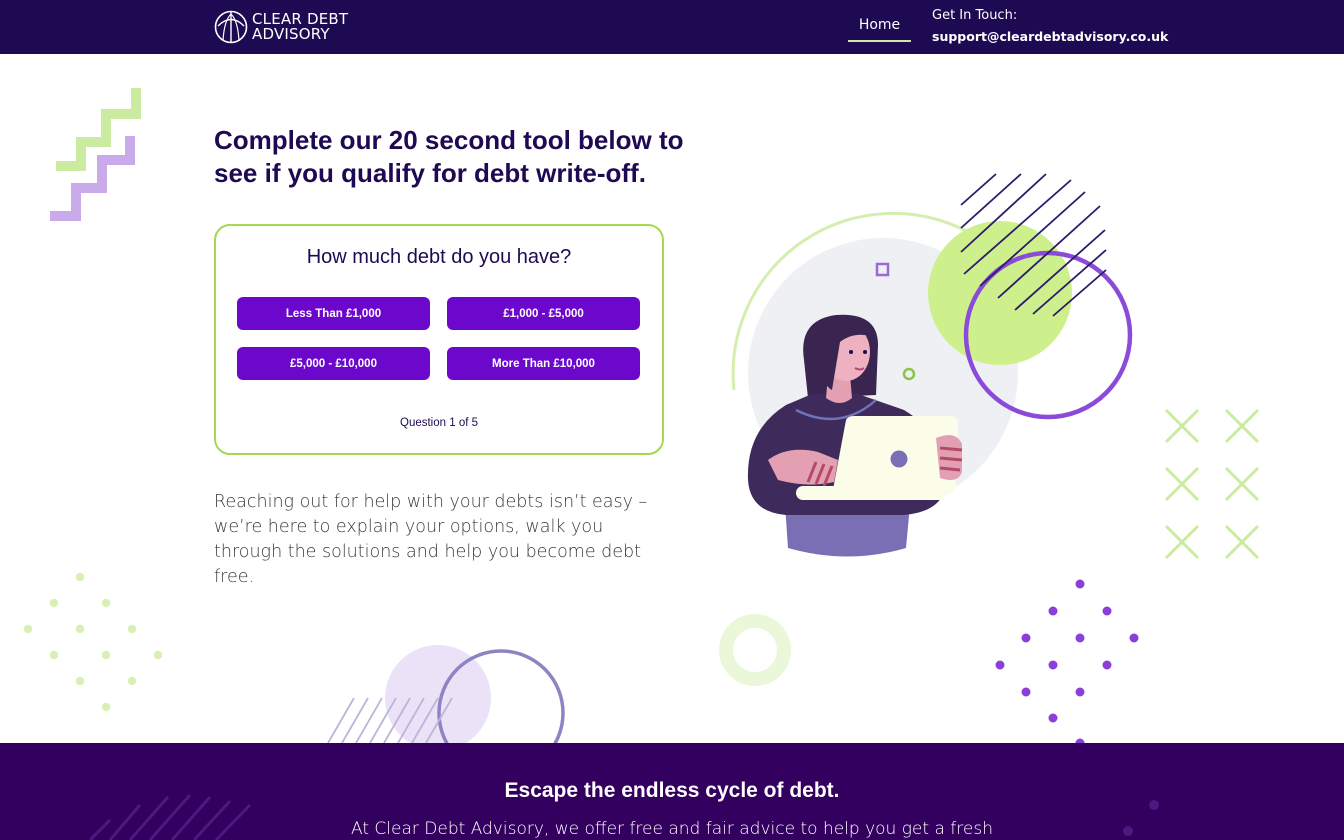 The height and width of the screenshot is (840, 1344). Describe the element at coordinates (333, 363) in the screenshot. I see `option-5000-10000-button: £5,000 - £10,000` at that location.